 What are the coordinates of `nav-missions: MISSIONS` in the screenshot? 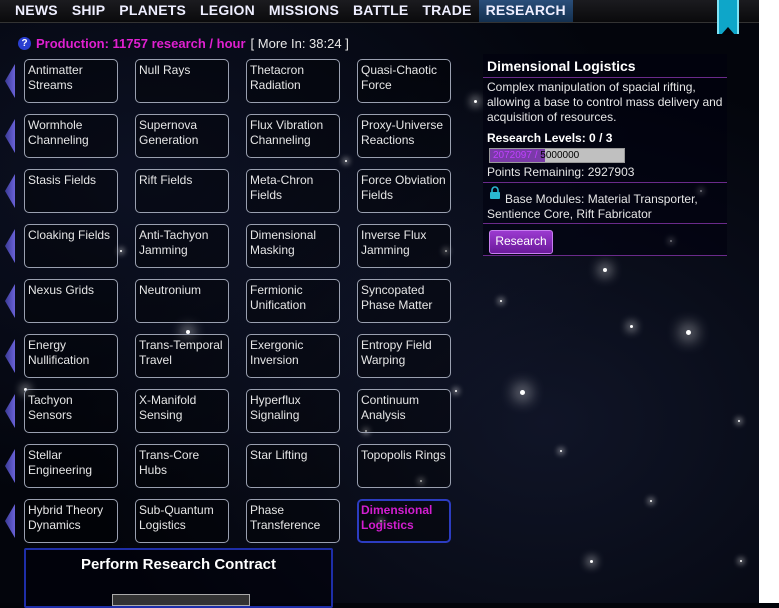 It's located at (304, 11).